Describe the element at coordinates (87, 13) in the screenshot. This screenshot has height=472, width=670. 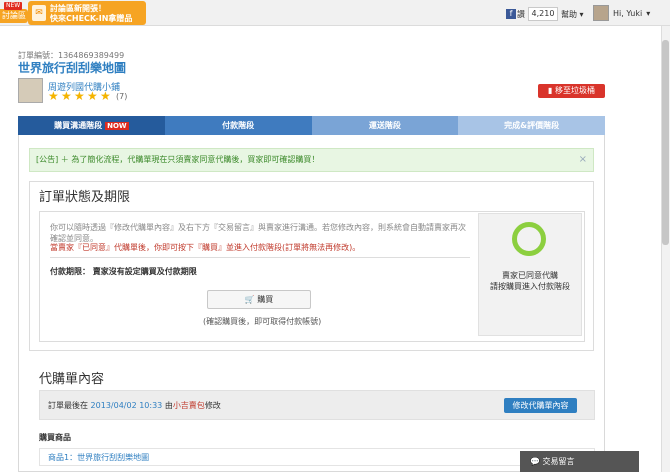
I see `promo-banner: ✉ 討論區新開張！ 快來CHECK-IN拿贈品` at that location.